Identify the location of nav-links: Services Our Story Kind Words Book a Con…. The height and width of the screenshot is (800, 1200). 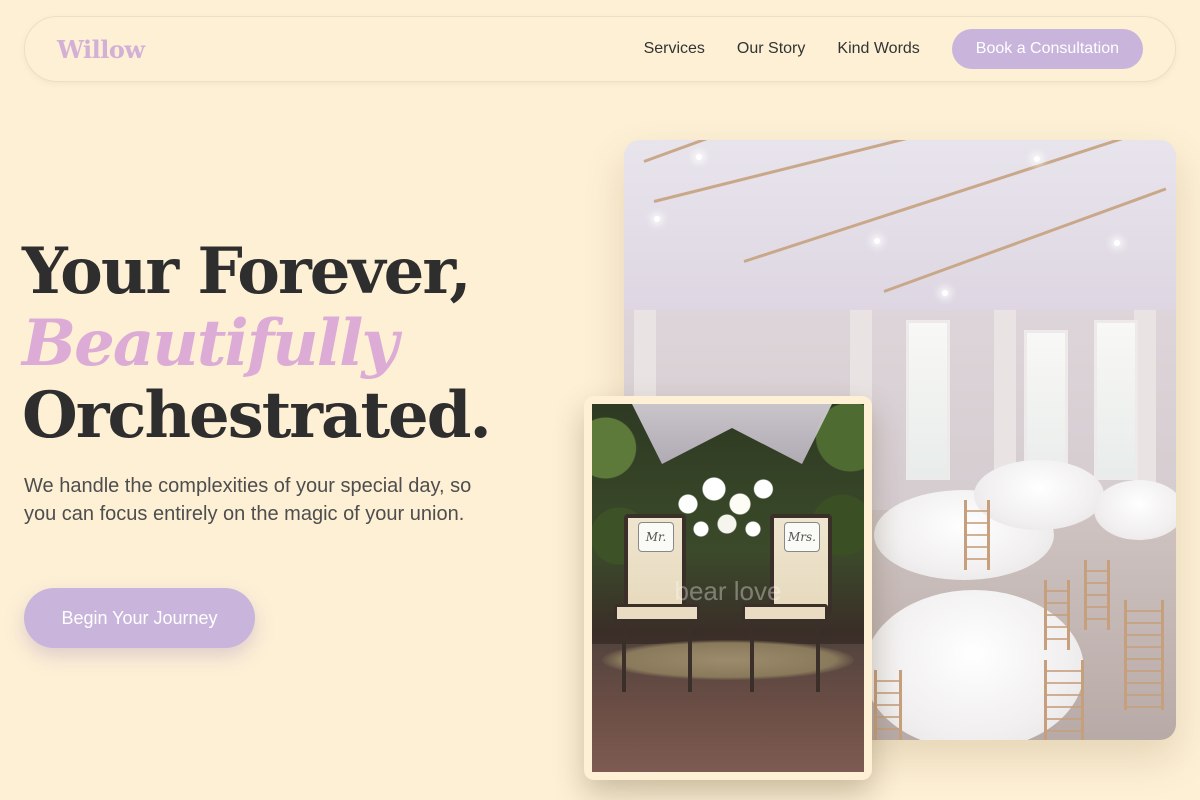
(893, 49).